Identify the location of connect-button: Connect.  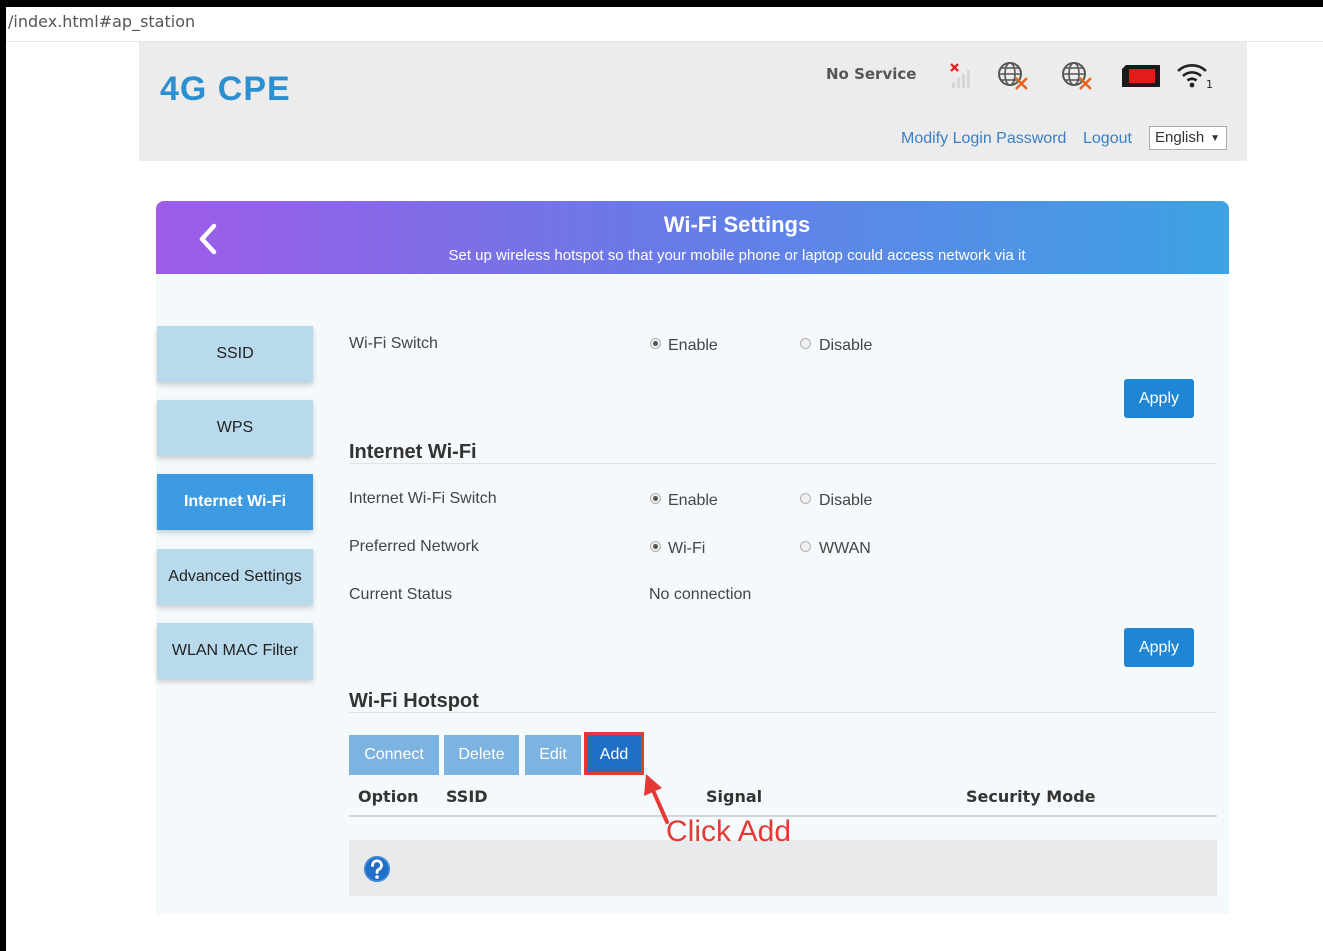
(394, 755).